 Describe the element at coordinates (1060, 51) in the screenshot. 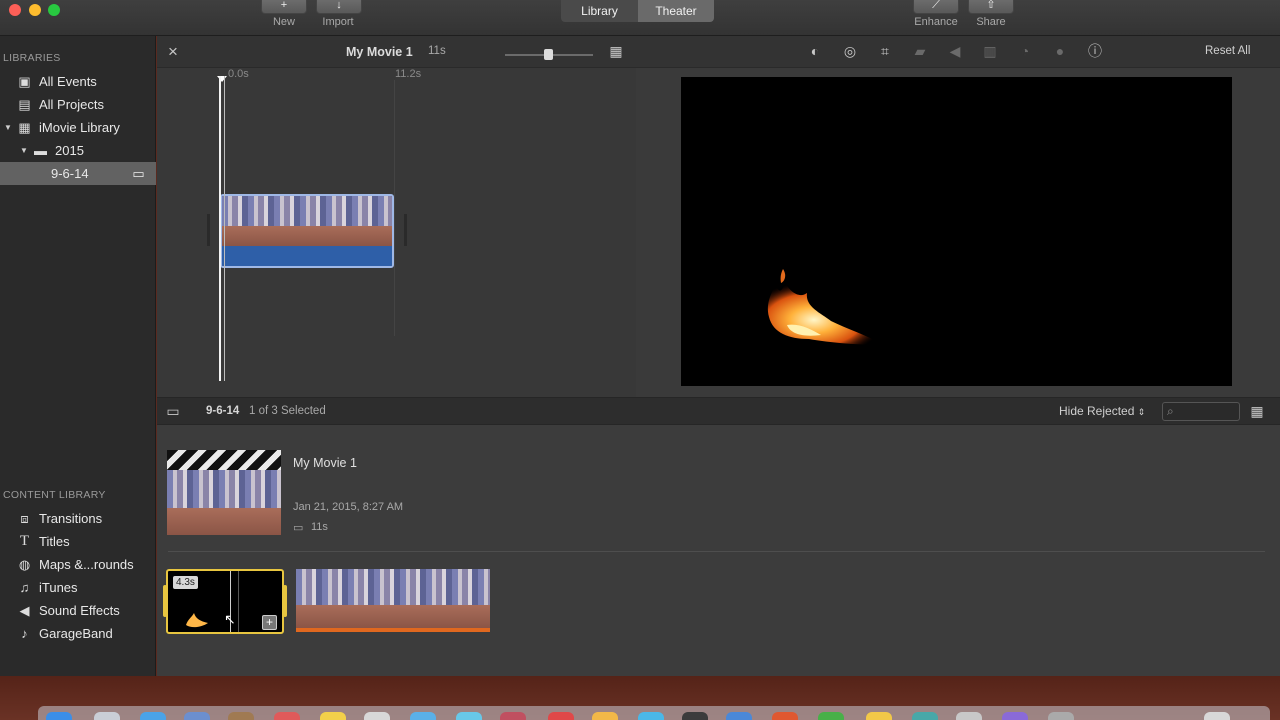

I see `clip-filter-icon: ●` at that location.